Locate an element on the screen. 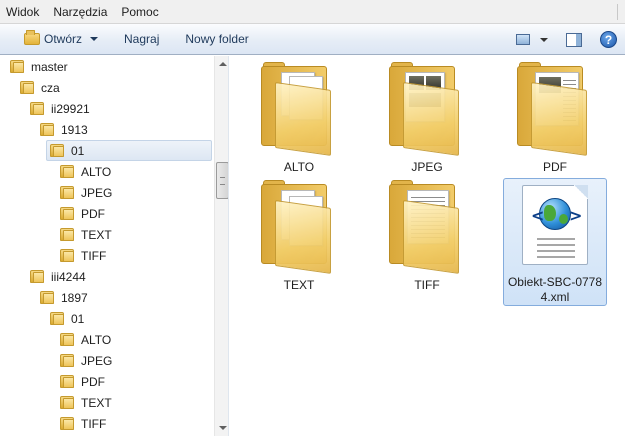 The image size is (625, 436). tree-item-label: 1913 is located at coordinates (74, 129).